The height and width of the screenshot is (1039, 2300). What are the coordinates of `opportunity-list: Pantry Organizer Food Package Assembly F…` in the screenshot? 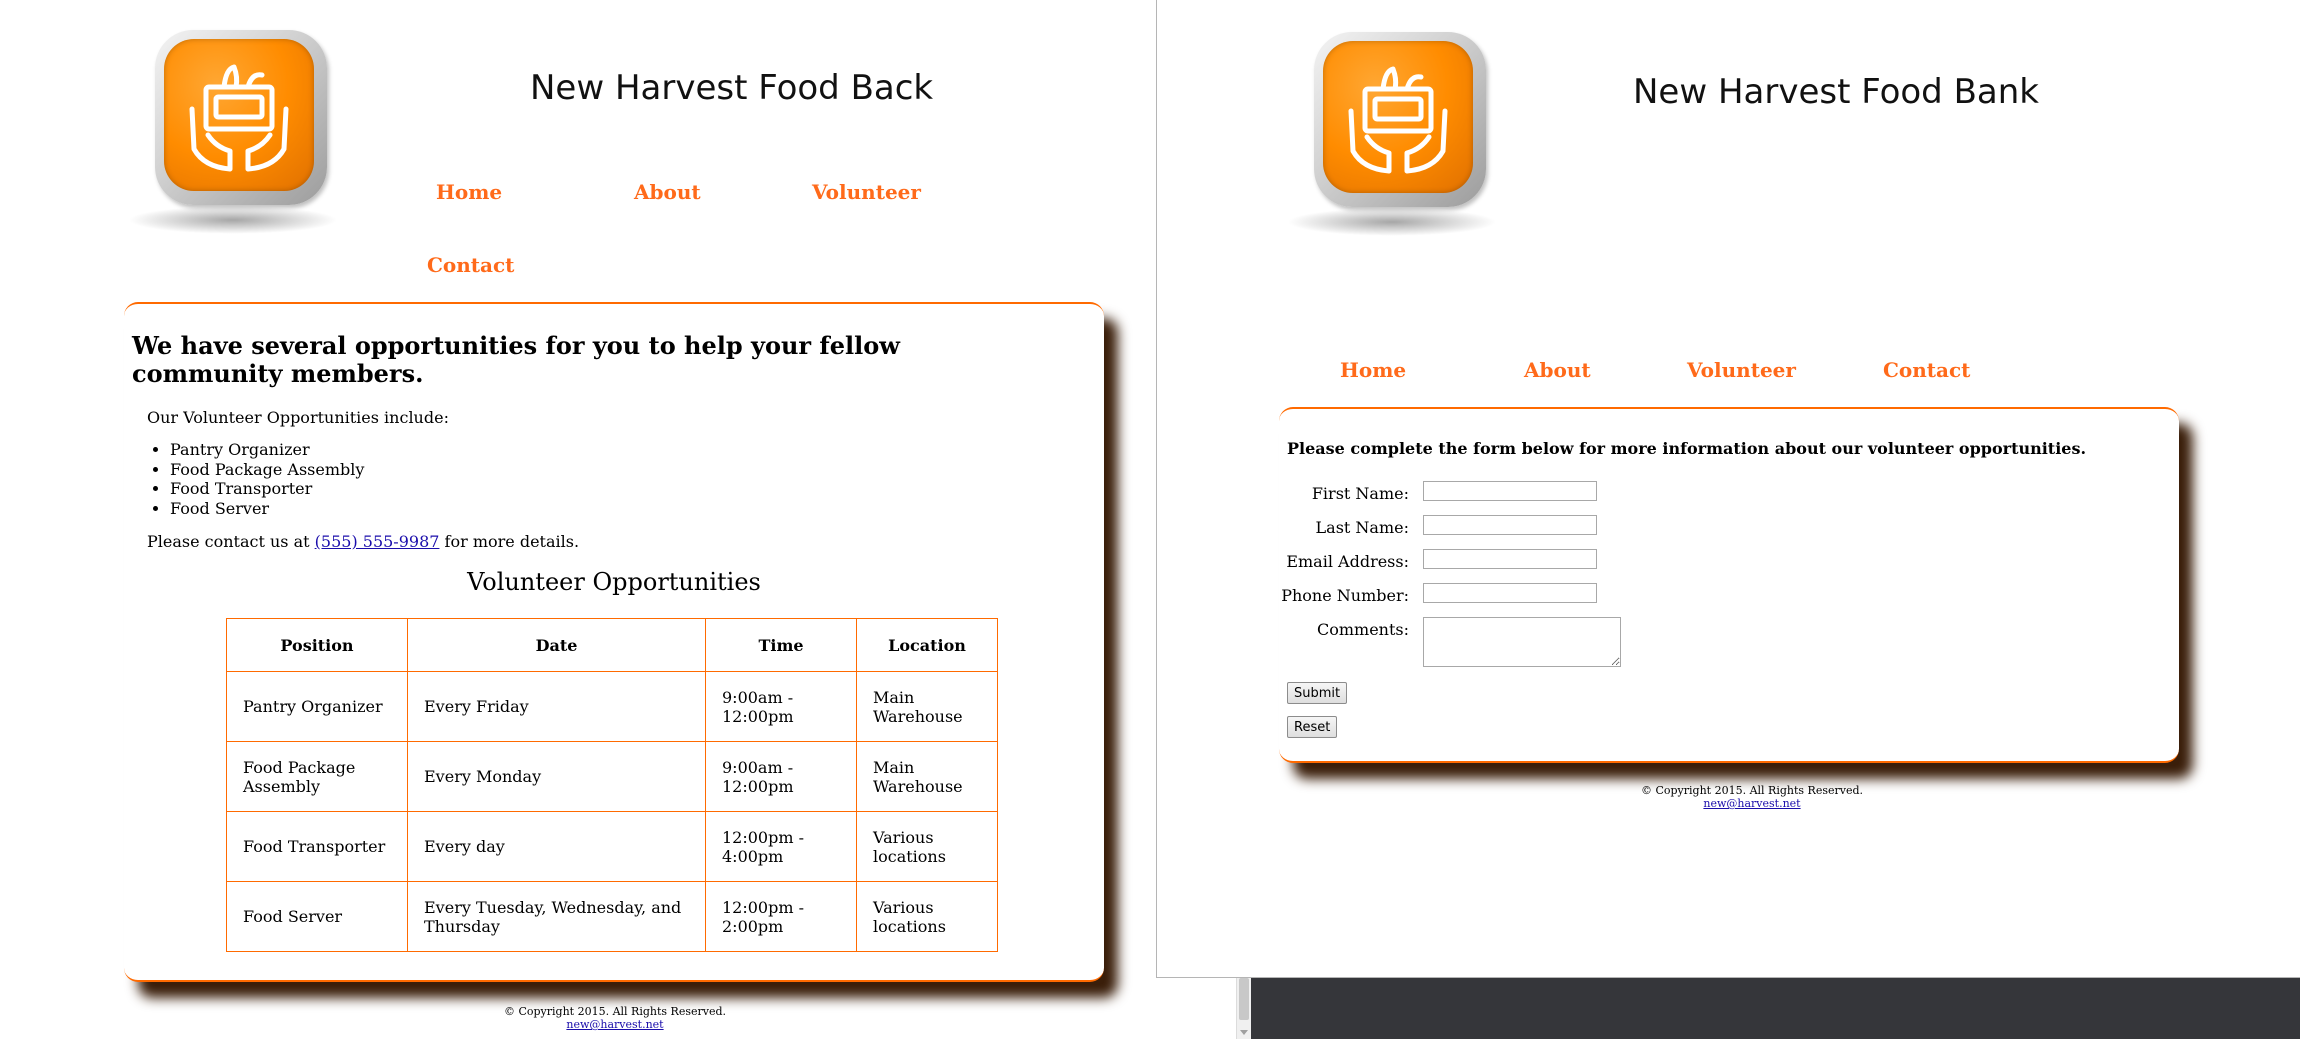 It's located at (255, 479).